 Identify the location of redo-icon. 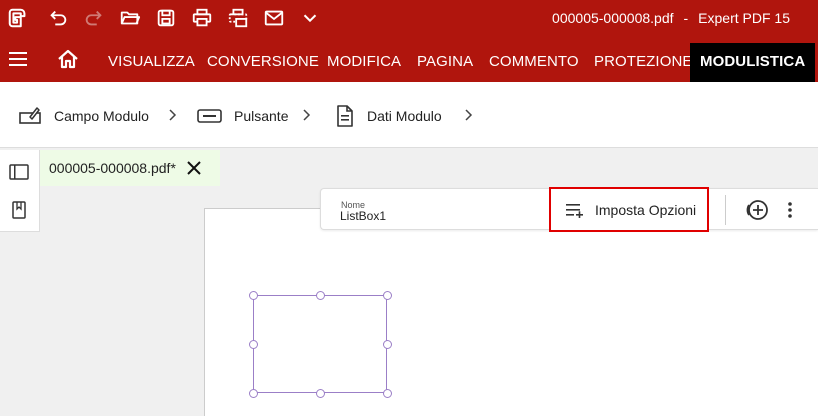
(94, 18).